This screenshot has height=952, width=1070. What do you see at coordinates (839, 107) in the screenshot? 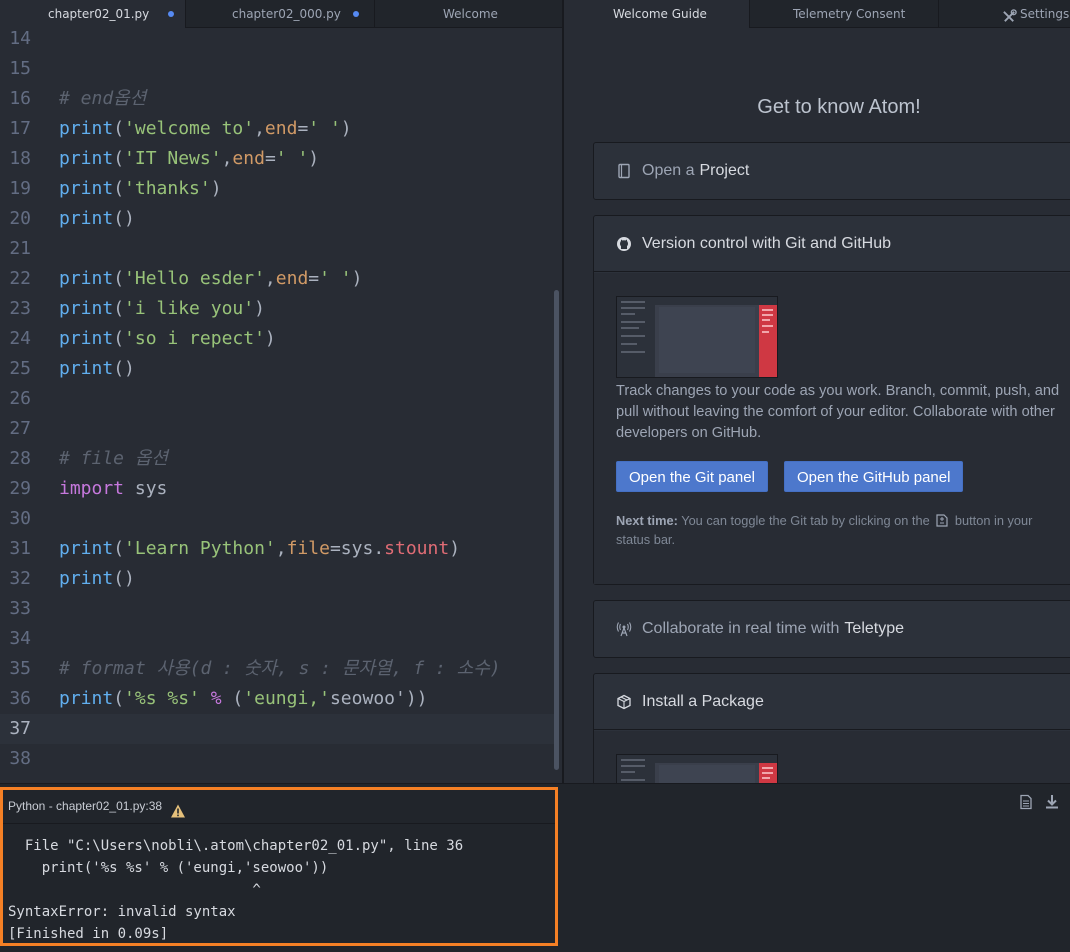
I see `guide-title: Get to know Atom!` at bounding box center [839, 107].